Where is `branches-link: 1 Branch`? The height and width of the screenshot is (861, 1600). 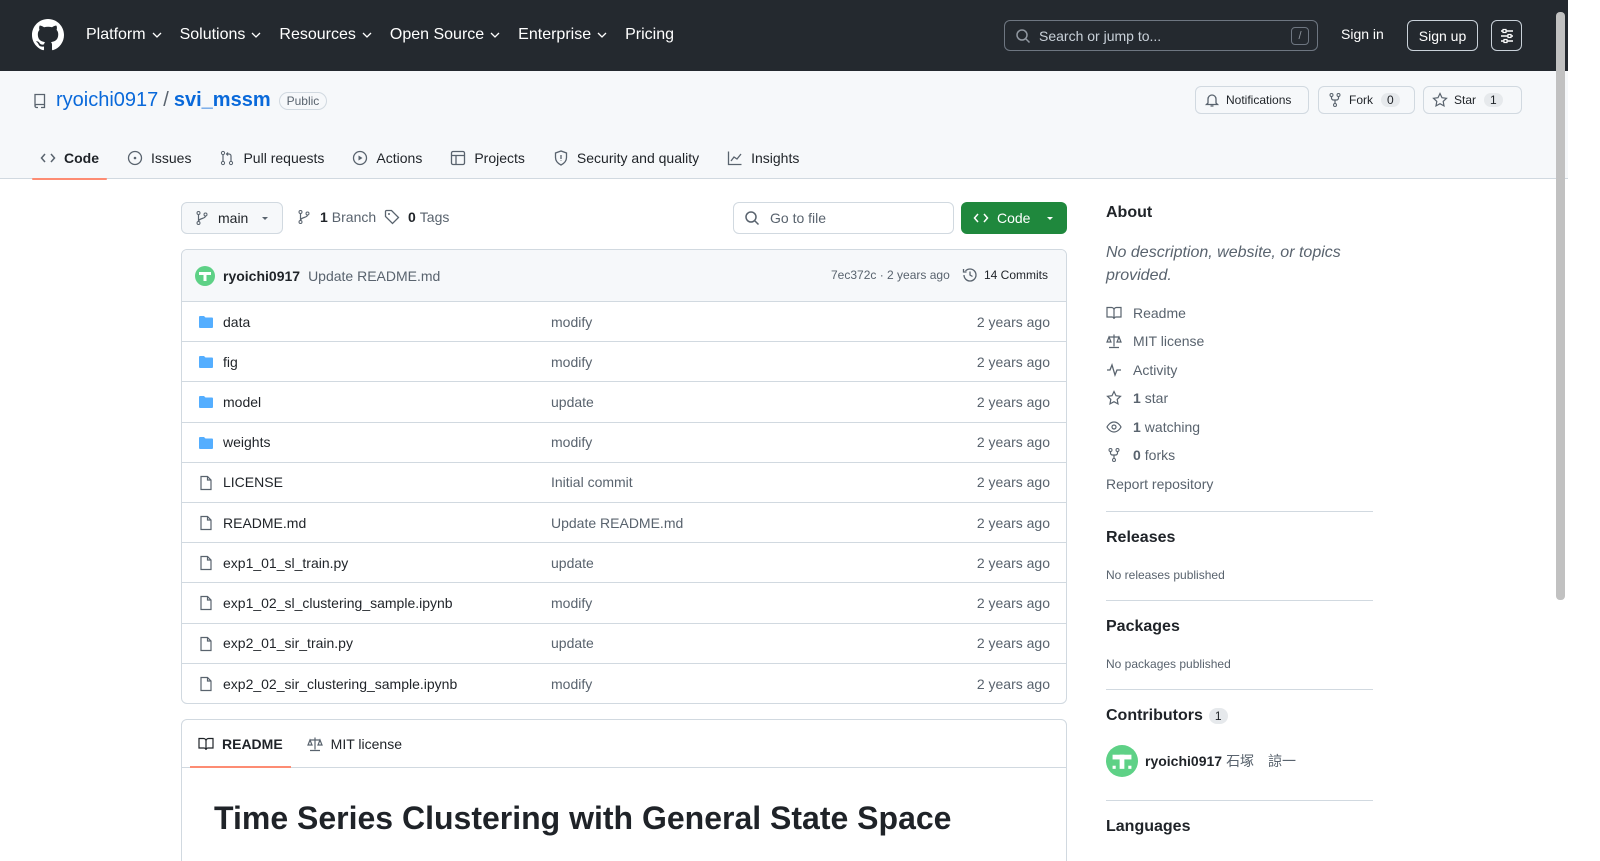 branches-link: 1 Branch is located at coordinates (336, 217).